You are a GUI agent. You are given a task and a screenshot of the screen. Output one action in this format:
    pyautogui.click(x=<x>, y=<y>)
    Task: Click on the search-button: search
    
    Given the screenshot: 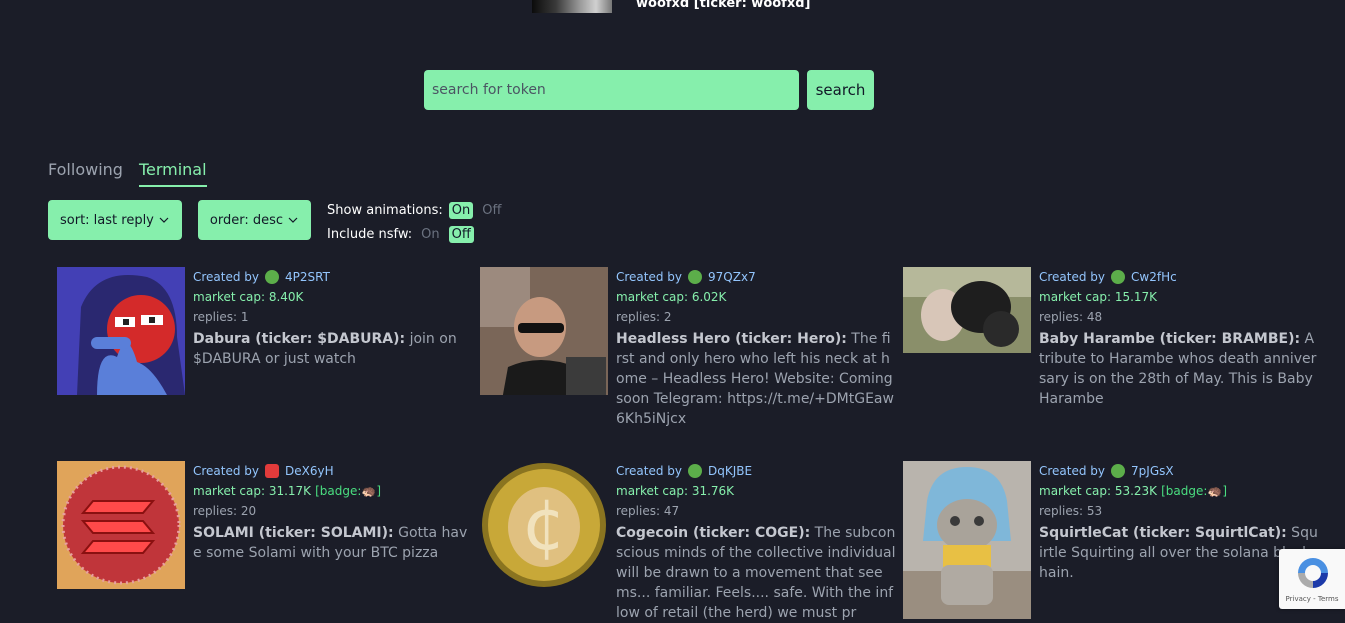 What is the action you would take?
    pyautogui.click(x=840, y=90)
    